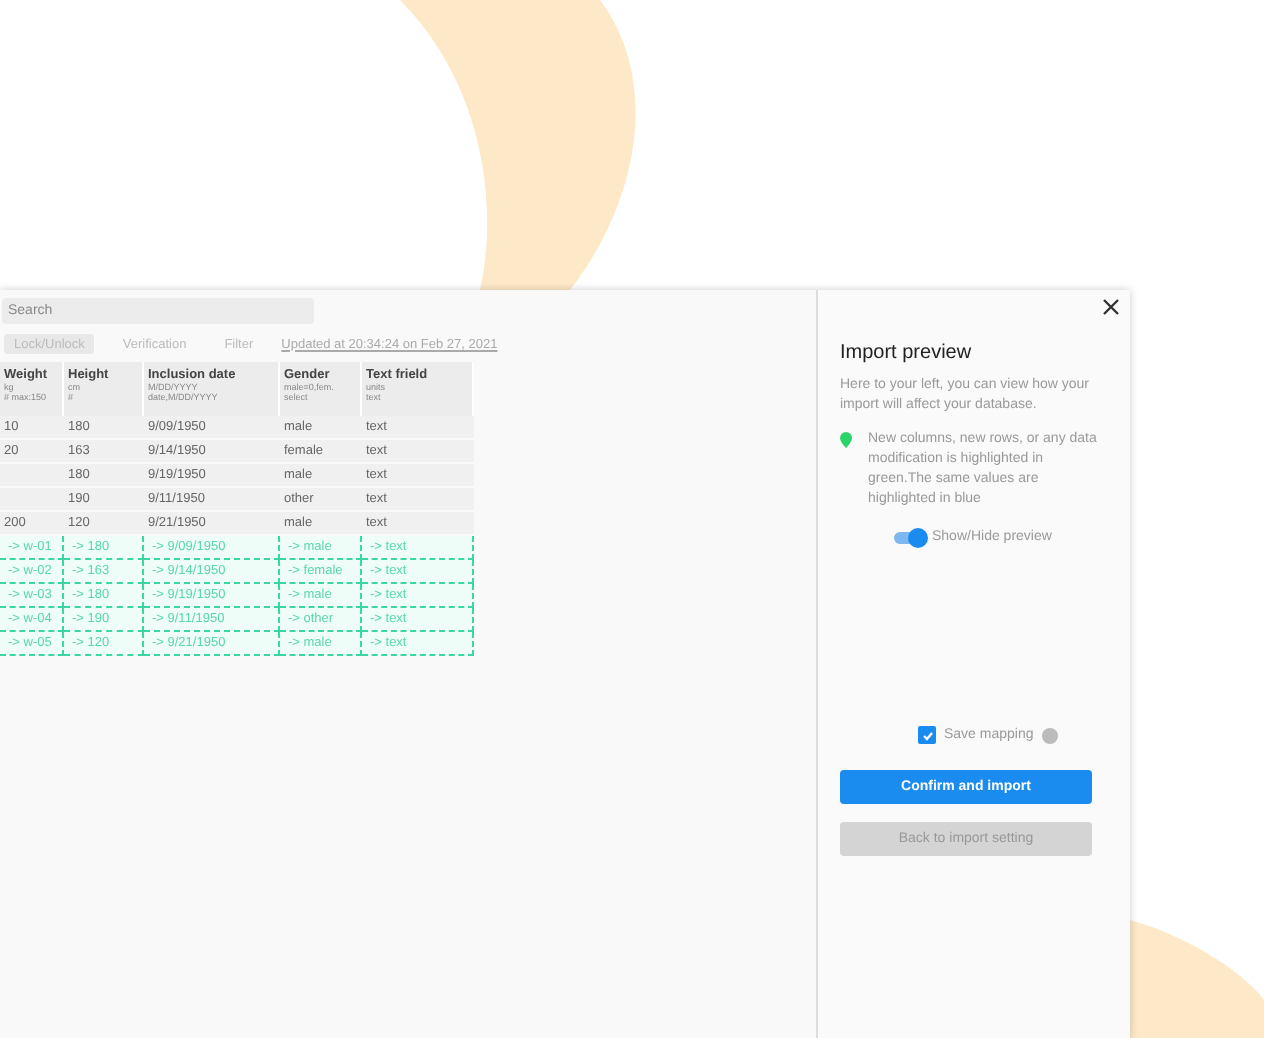  I want to click on save-mapping-checkbox, so click(927, 735).